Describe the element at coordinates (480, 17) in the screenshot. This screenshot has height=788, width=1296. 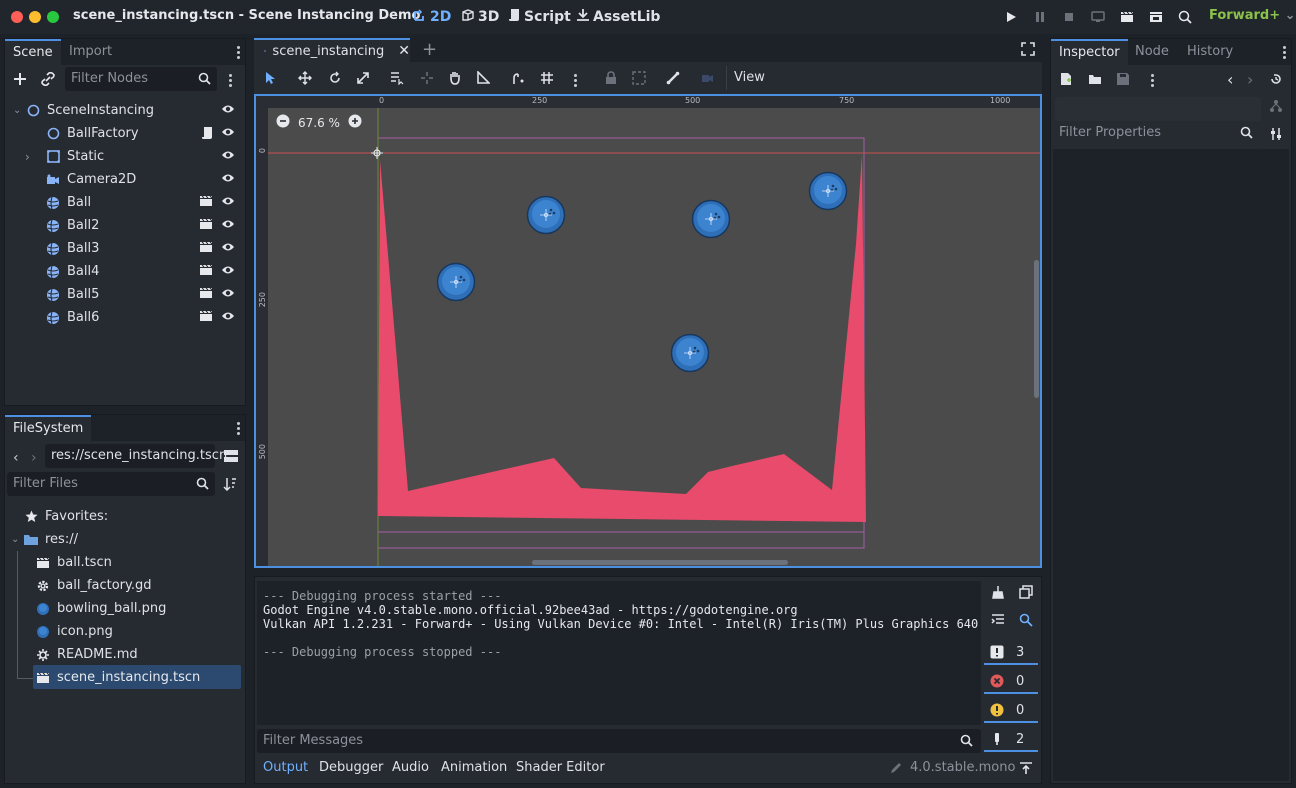
I see `tab-3d: 3D` at that location.